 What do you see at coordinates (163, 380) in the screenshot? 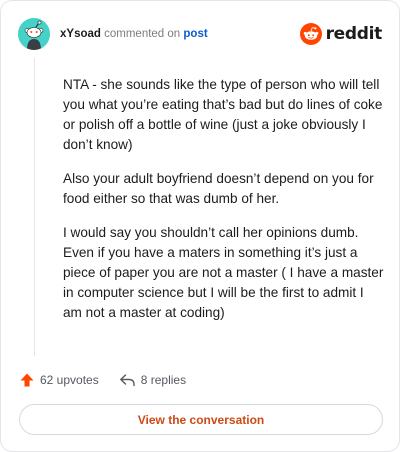
I see `reply-count: 8 replies` at bounding box center [163, 380].